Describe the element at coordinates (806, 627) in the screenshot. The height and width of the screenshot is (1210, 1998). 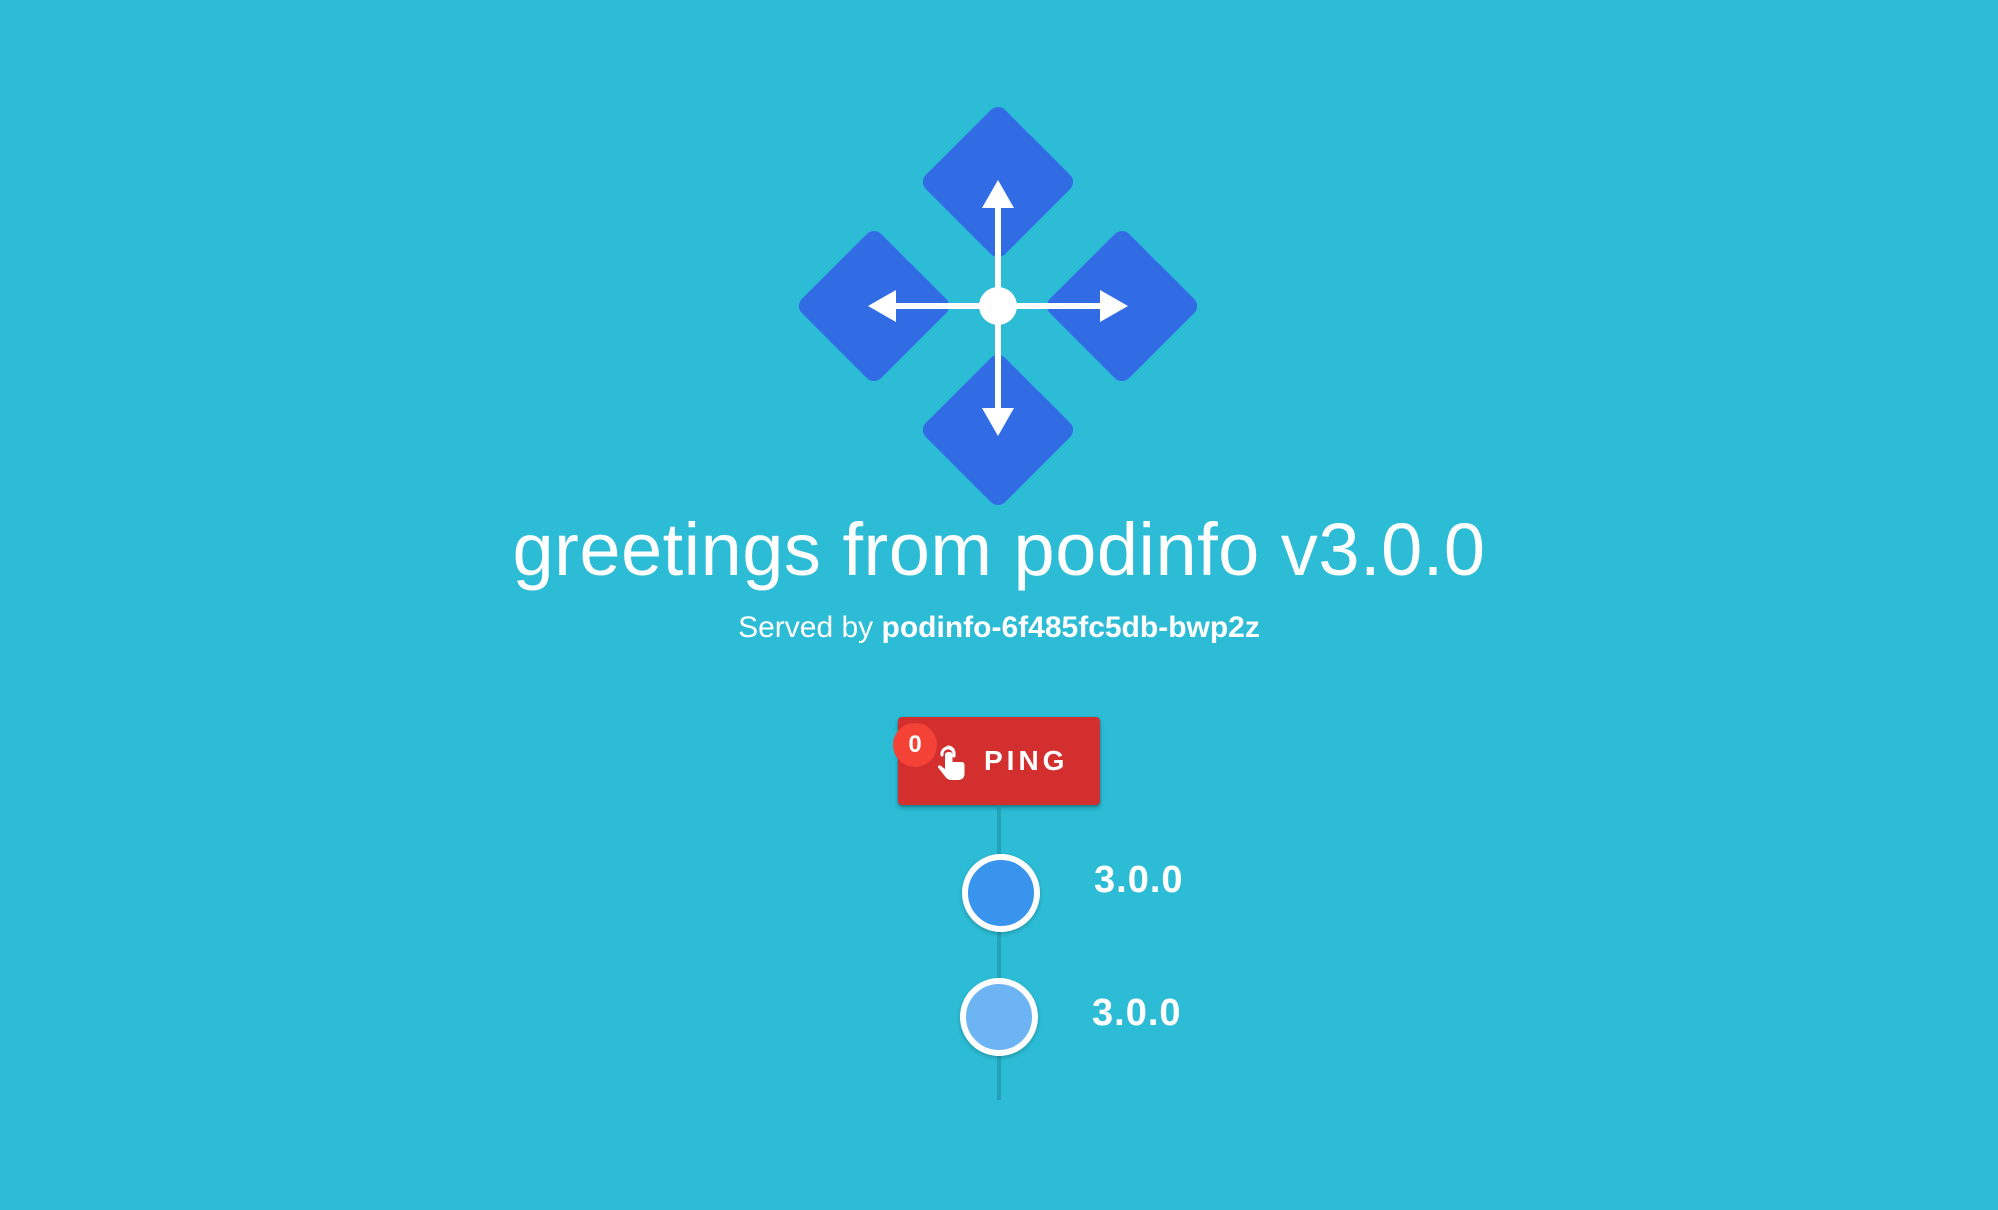
I see `served-by-label: Served by` at that location.